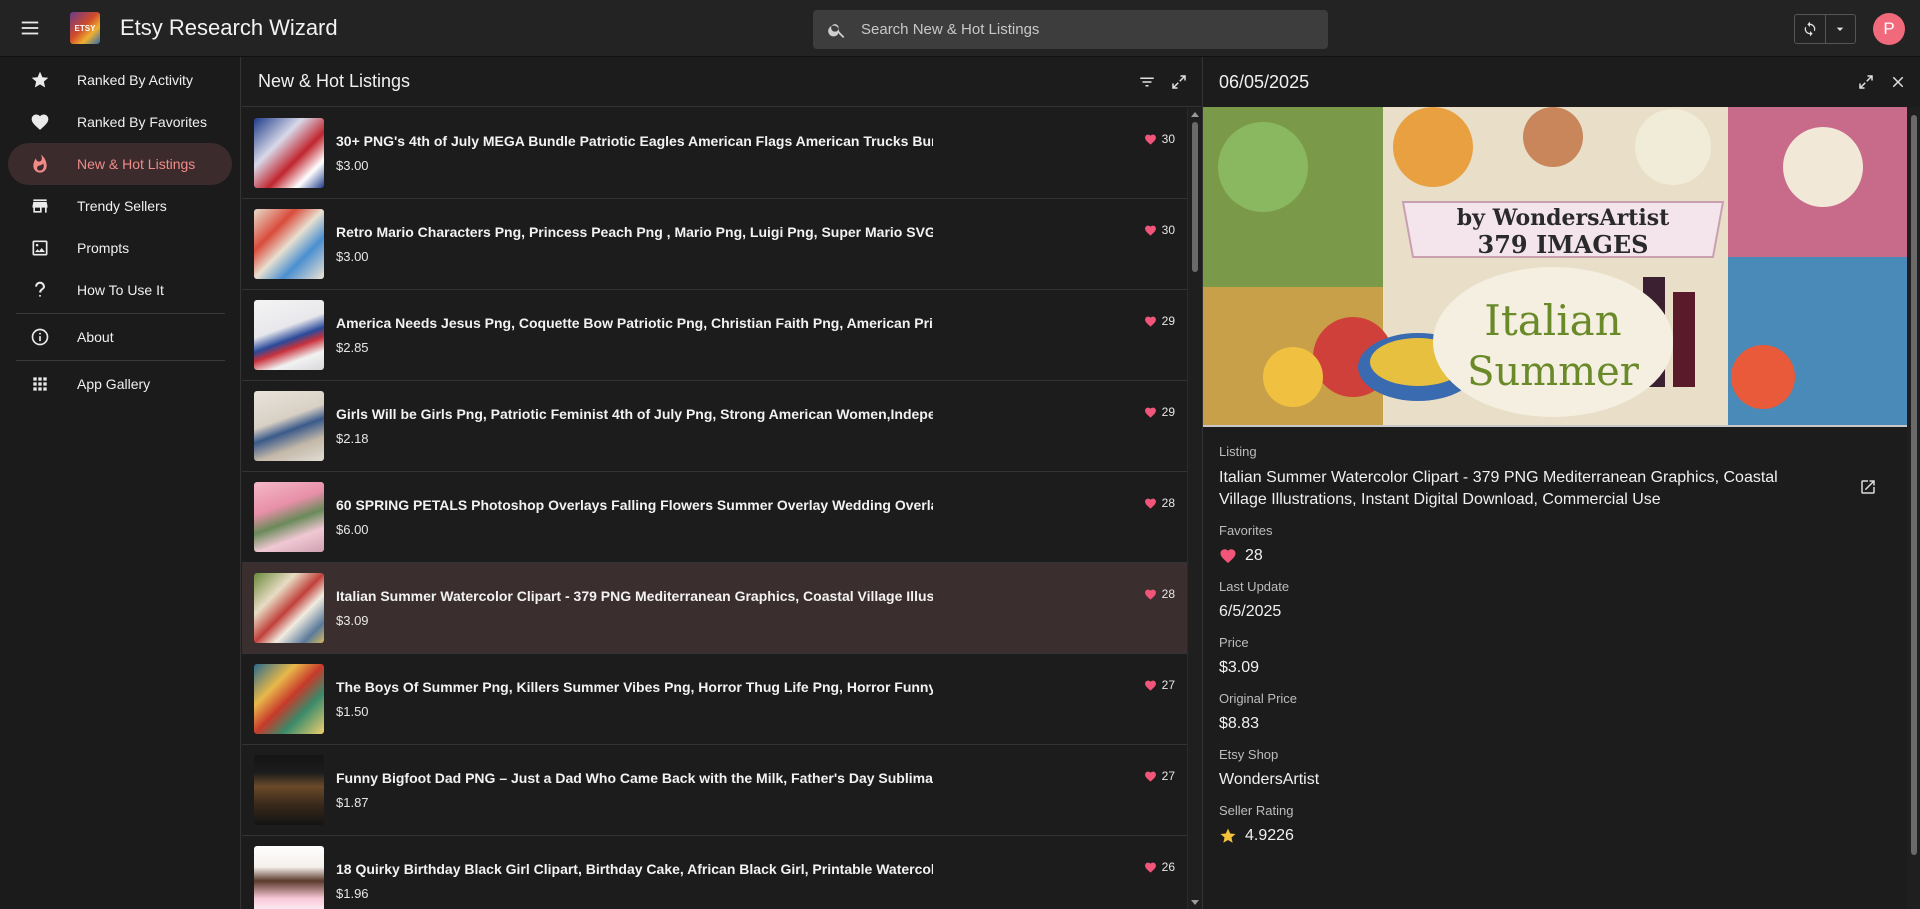 The width and height of the screenshot is (1920, 909). What do you see at coordinates (1228, 835) in the screenshot?
I see `star-icon` at bounding box center [1228, 835].